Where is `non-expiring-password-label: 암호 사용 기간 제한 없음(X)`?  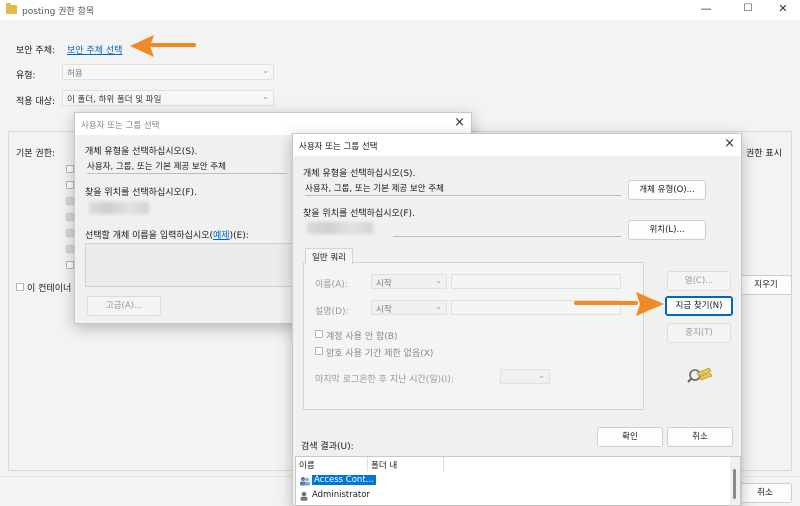 non-expiring-password-label: 암호 사용 기간 제한 없음(X) is located at coordinates (380, 354).